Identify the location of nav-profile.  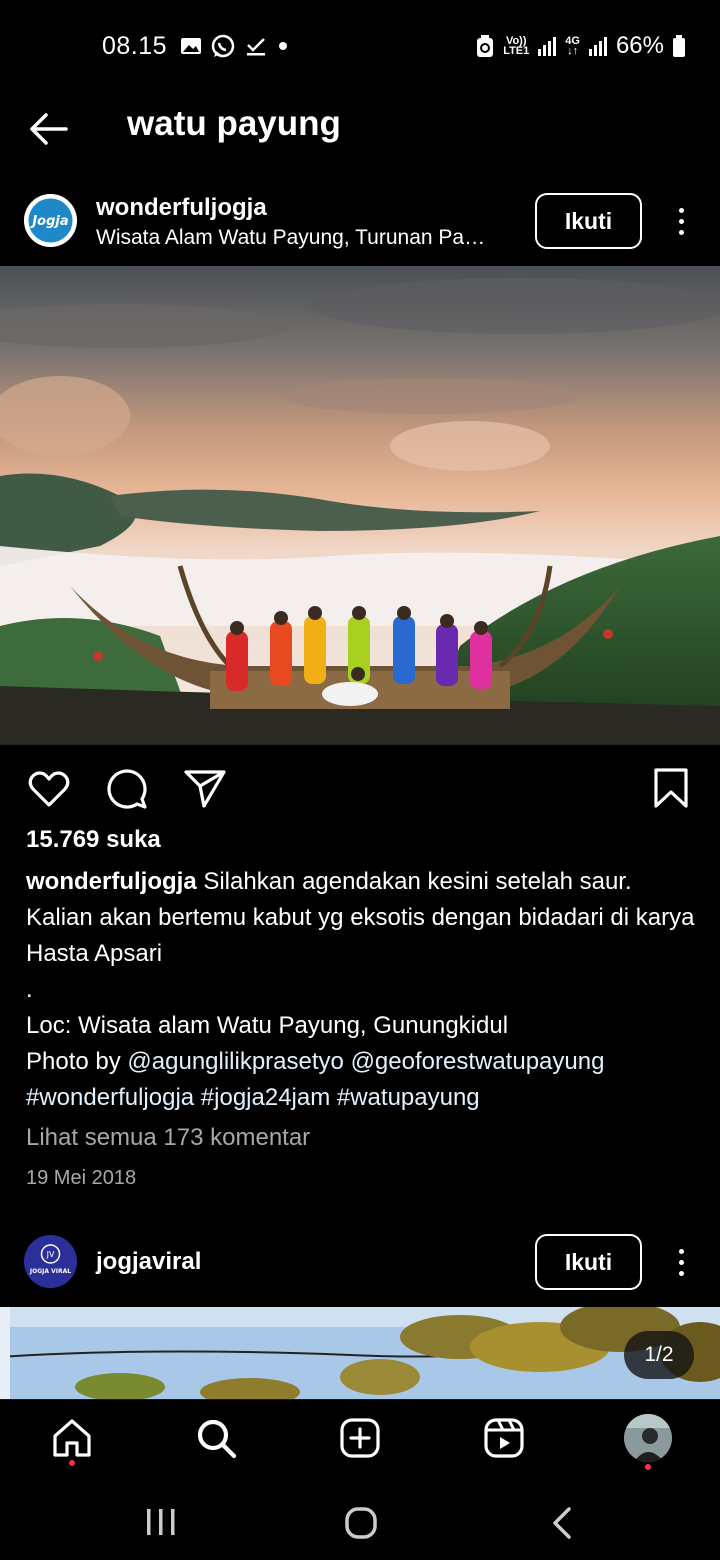
(648, 1438).